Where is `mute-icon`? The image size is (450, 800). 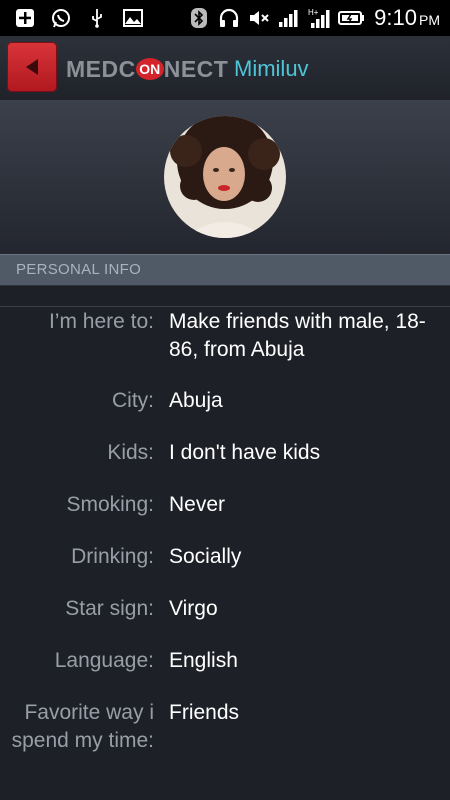 mute-icon is located at coordinates (259, 18).